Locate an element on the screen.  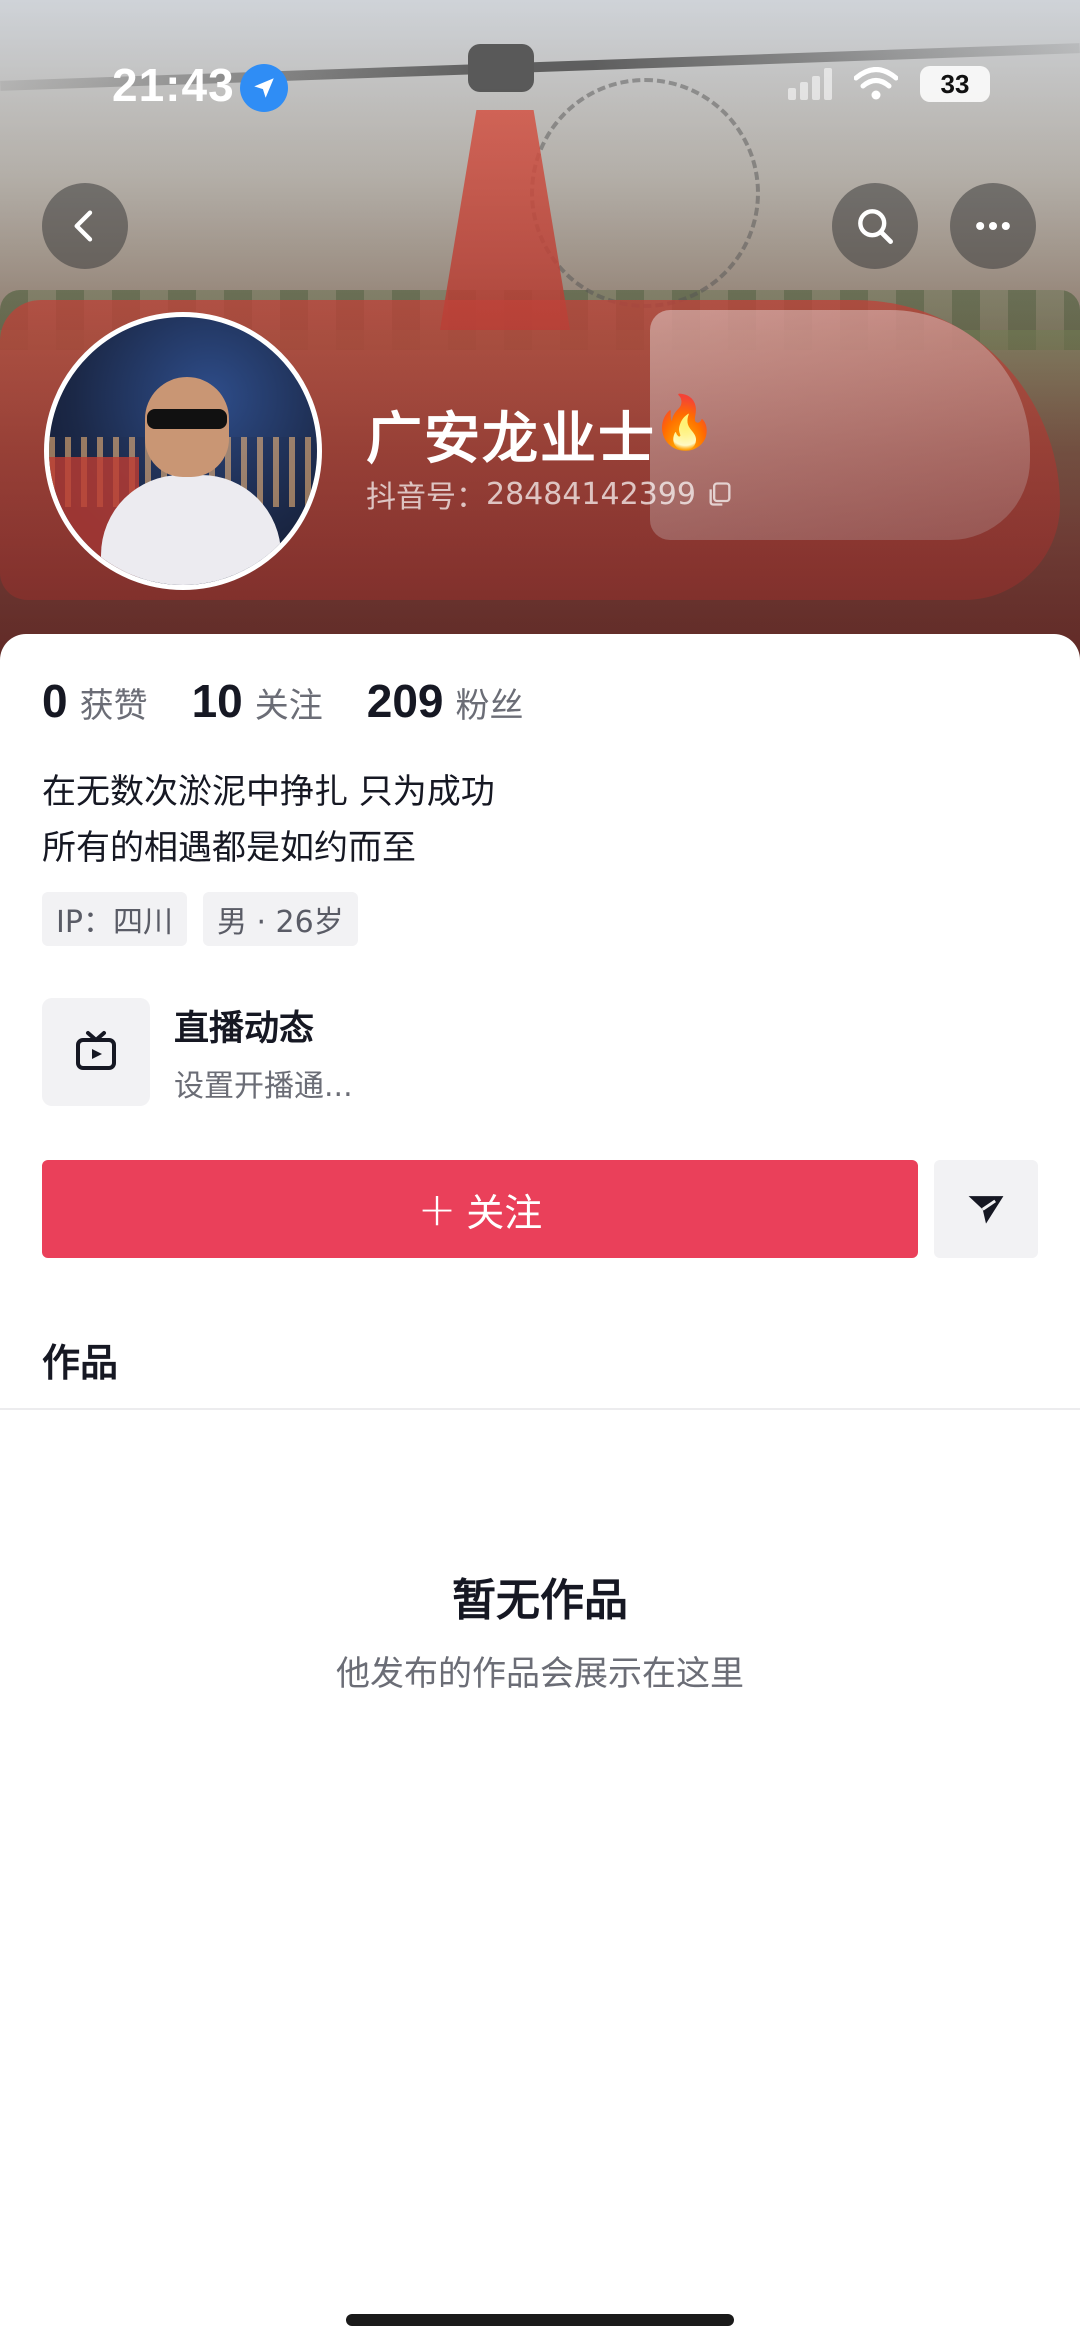
share-icon is located at coordinates (986, 1210).